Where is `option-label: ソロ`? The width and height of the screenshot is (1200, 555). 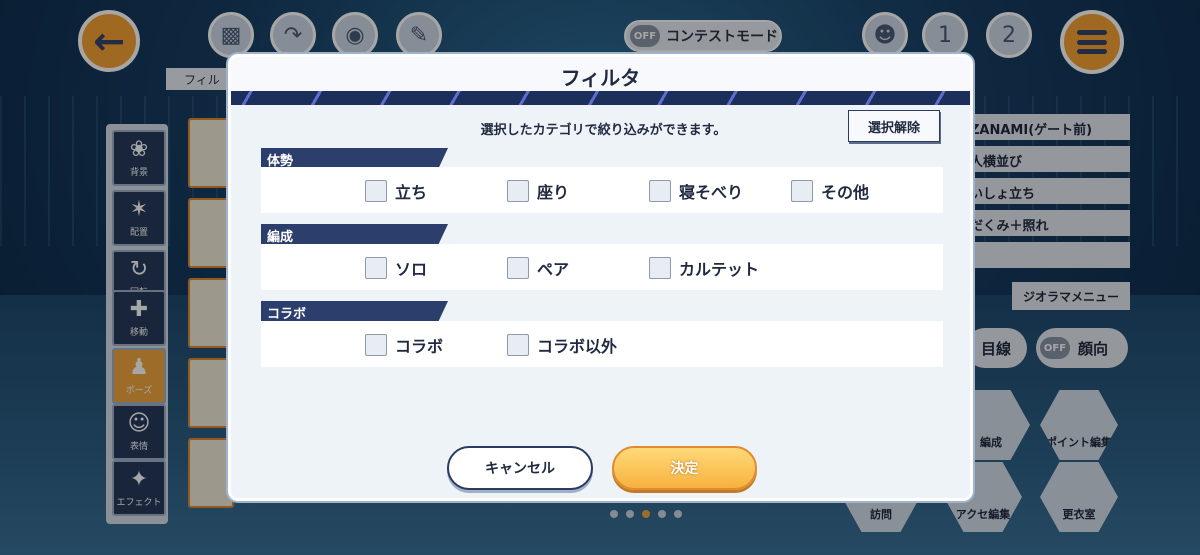
option-label: ソロ is located at coordinates (411, 269).